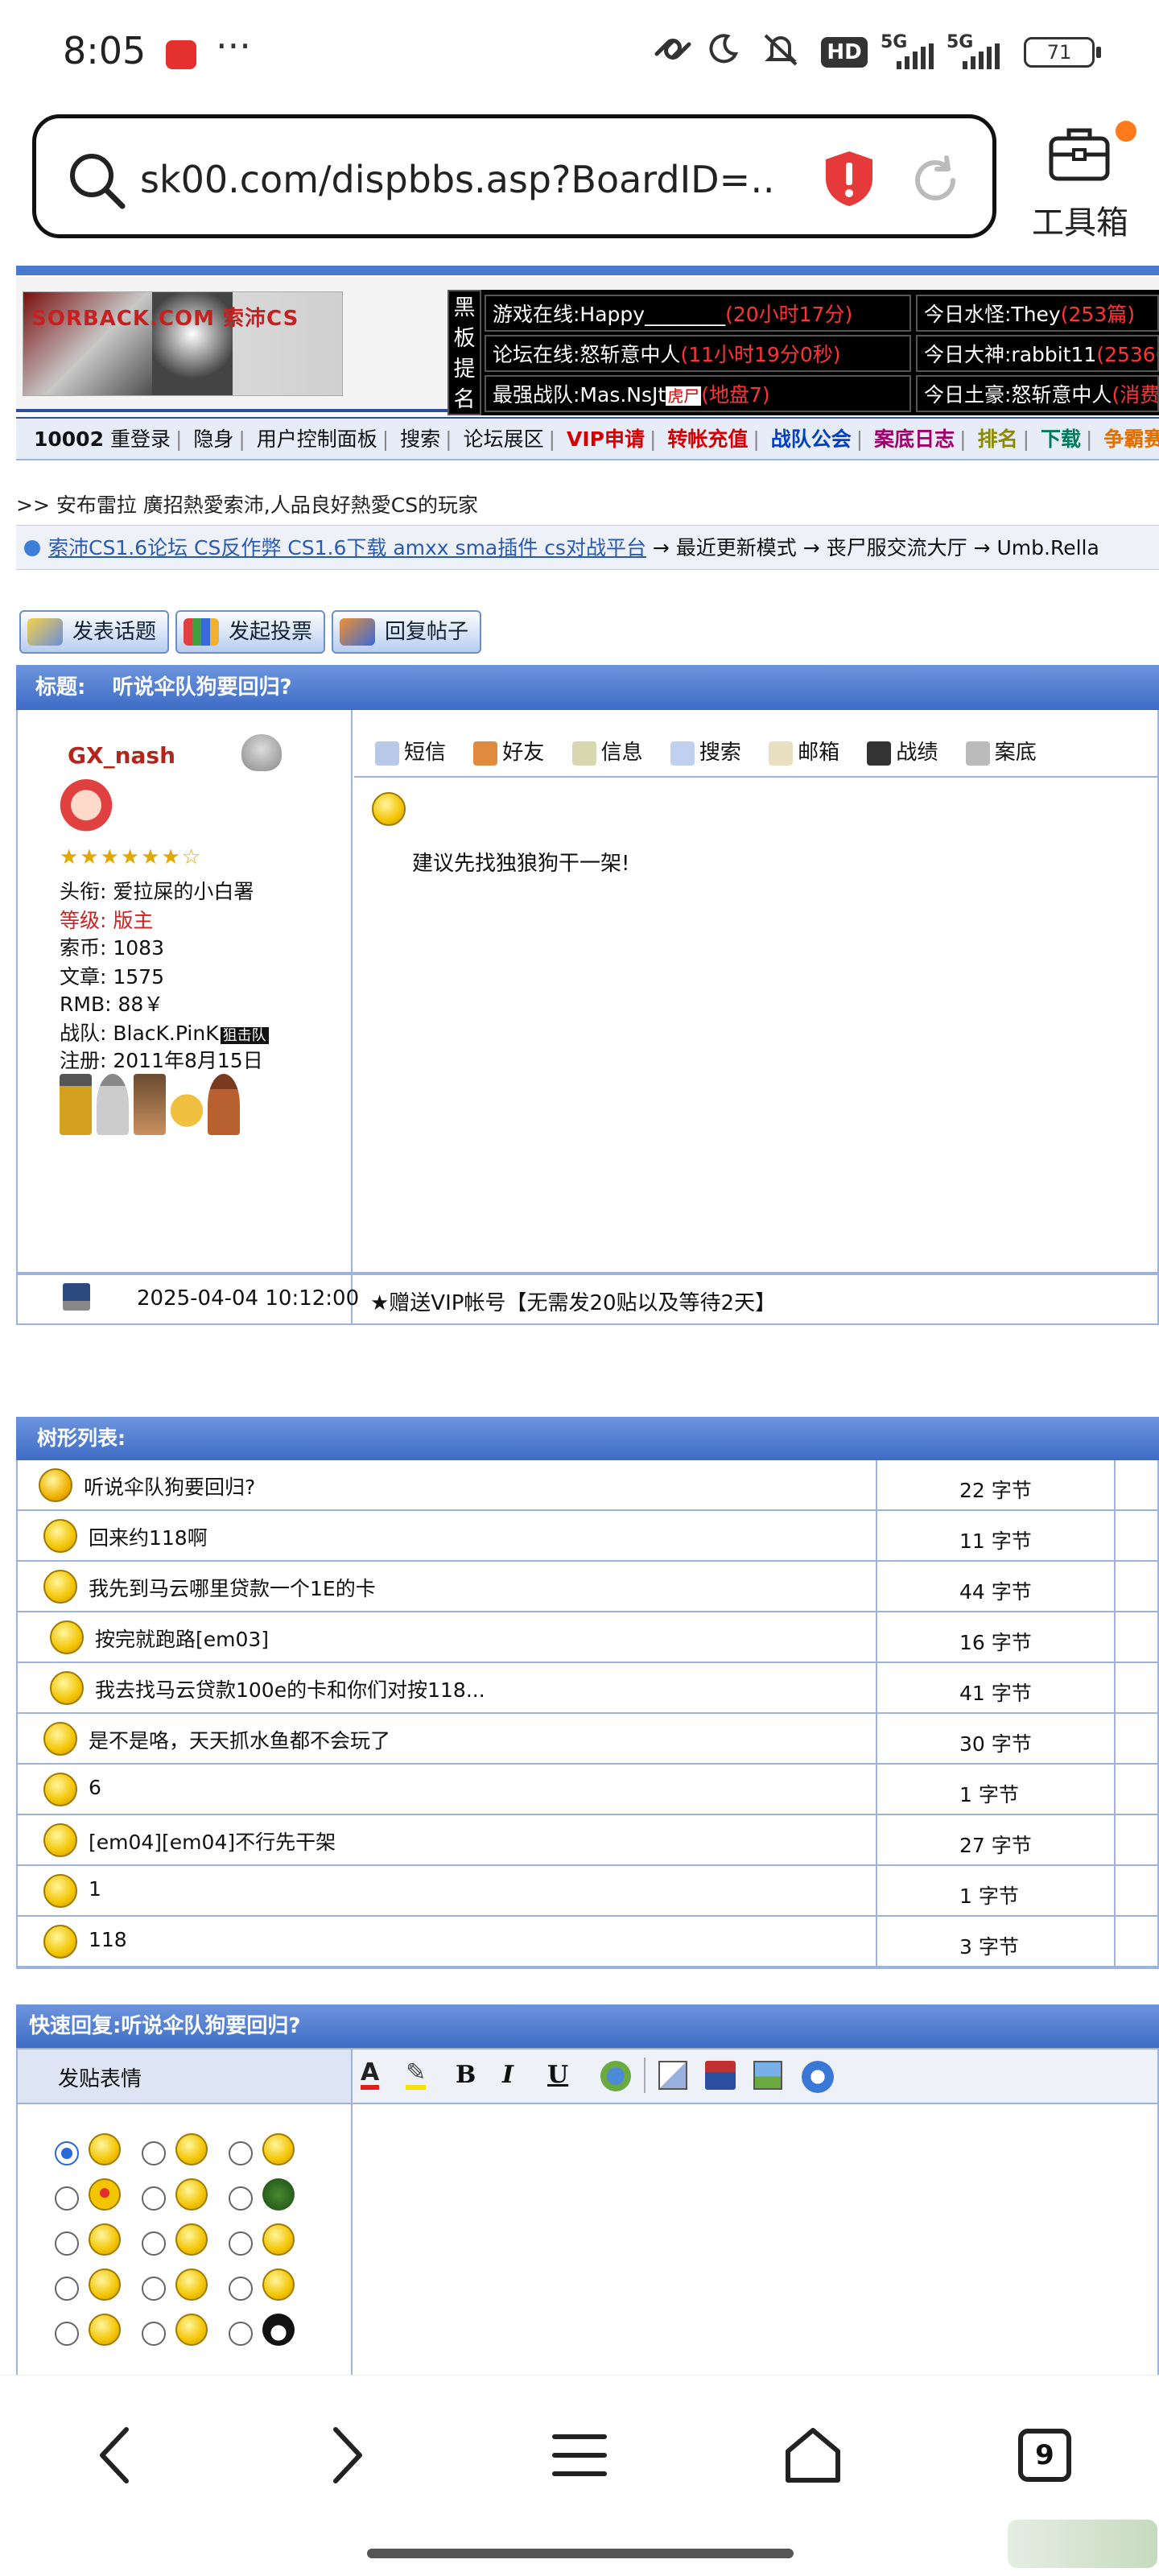 This screenshot has height=2576, width=1159. I want to click on copy-icon, so click(672, 2075).